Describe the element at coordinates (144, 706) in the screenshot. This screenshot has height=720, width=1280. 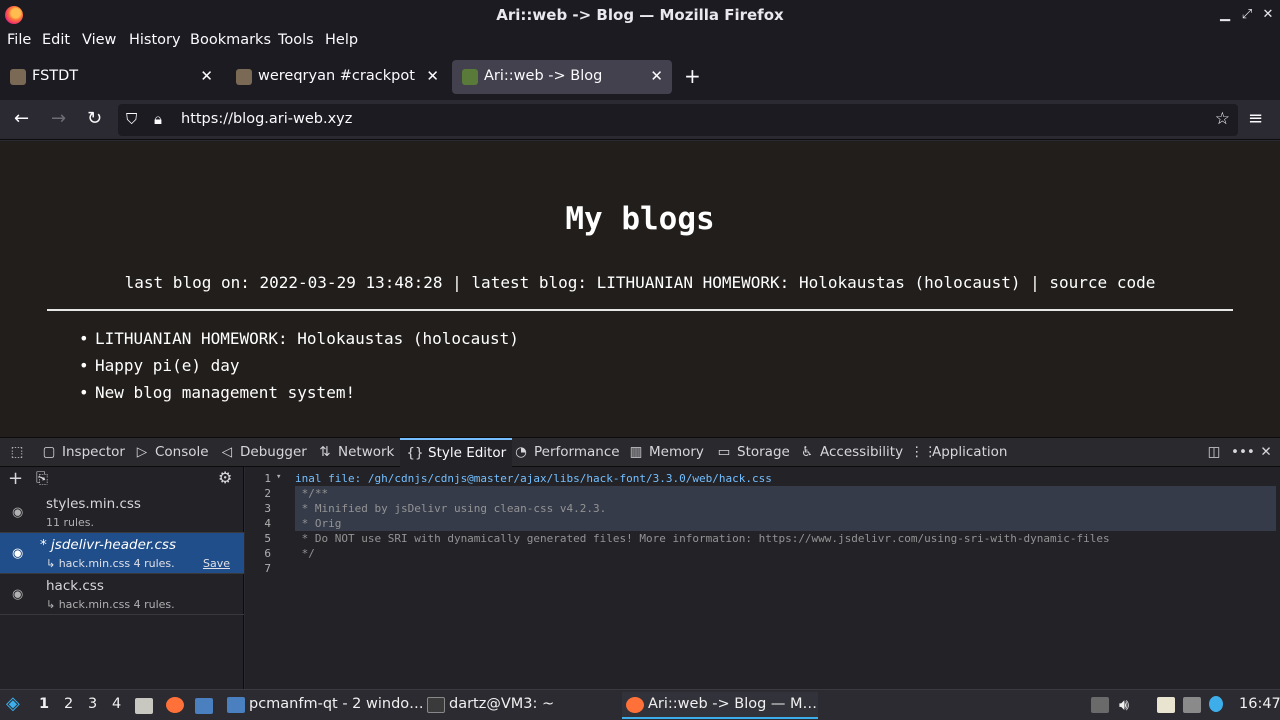
I see `file-manager-launcher-icon` at that location.